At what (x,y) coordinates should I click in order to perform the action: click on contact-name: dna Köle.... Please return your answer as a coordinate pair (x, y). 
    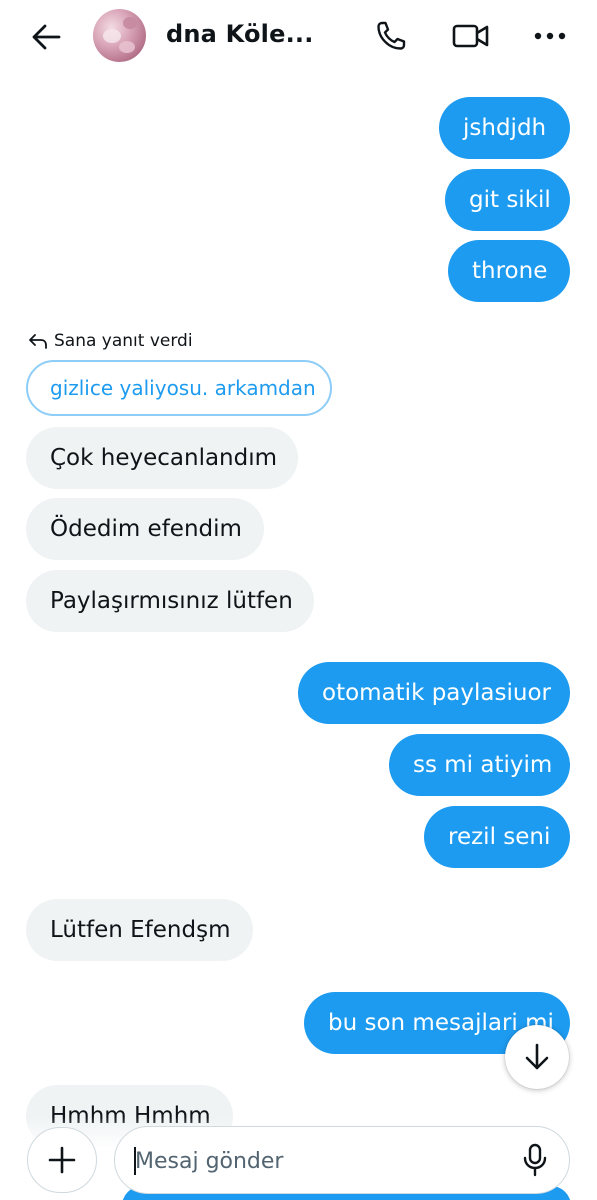
    Looking at the image, I should click on (240, 34).